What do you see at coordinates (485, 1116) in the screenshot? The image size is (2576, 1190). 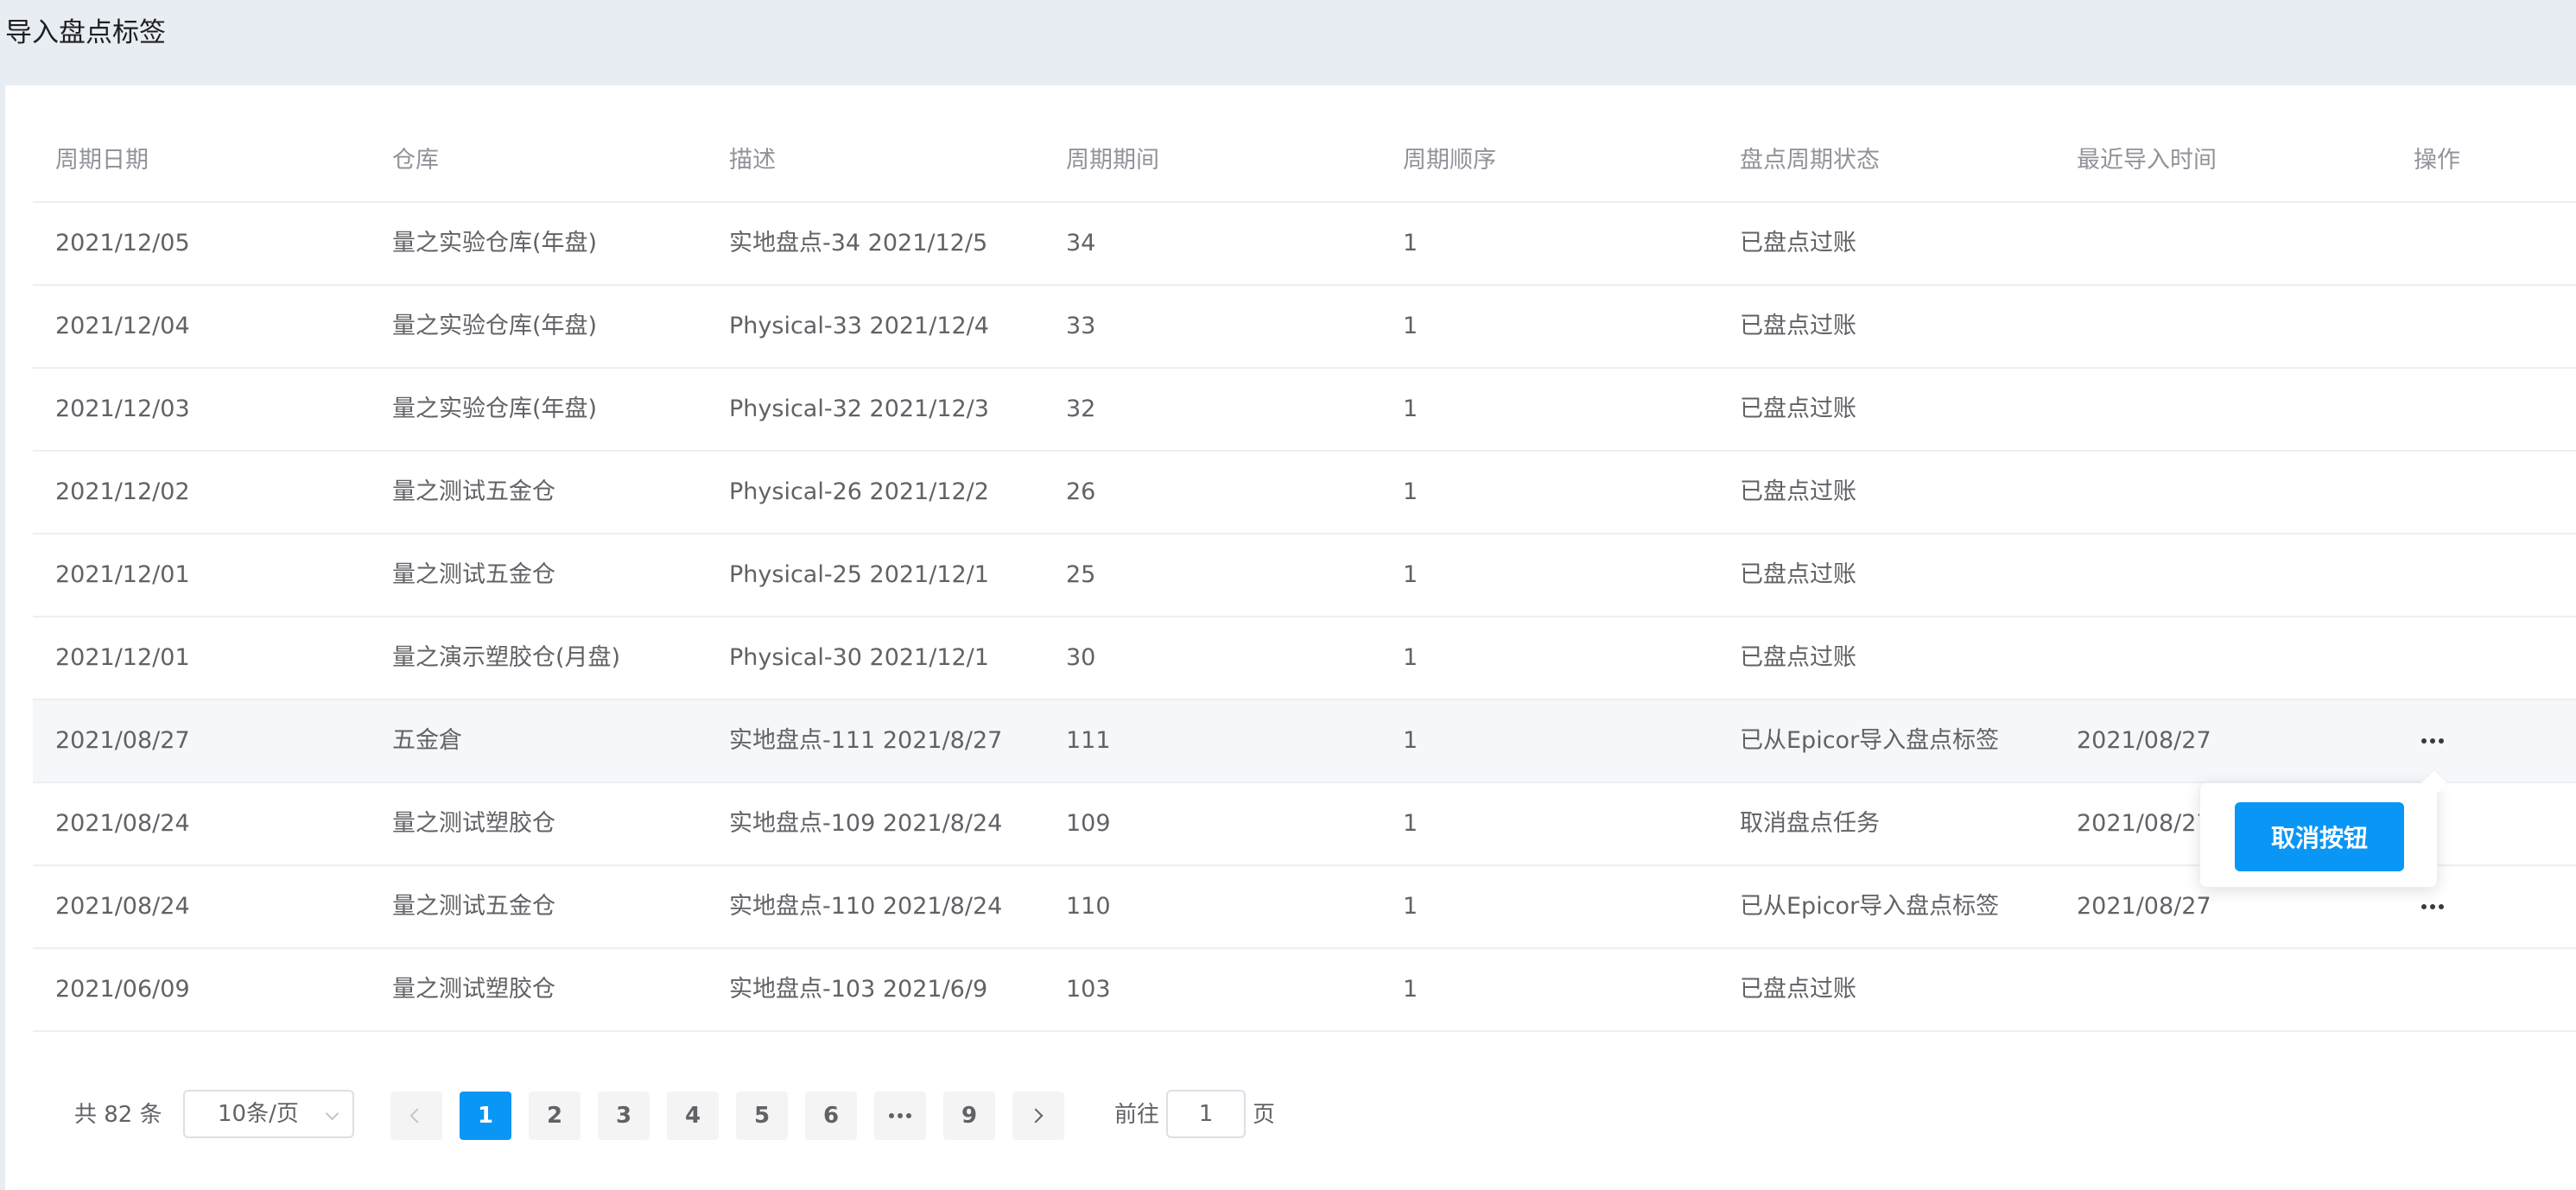 I see `page-button-1: 1` at bounding box center [485, 1116].